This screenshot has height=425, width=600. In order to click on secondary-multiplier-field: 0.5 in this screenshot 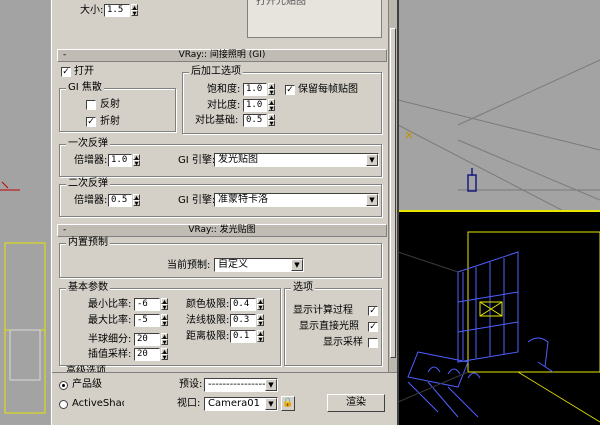, I will do `click(120, 200)`.